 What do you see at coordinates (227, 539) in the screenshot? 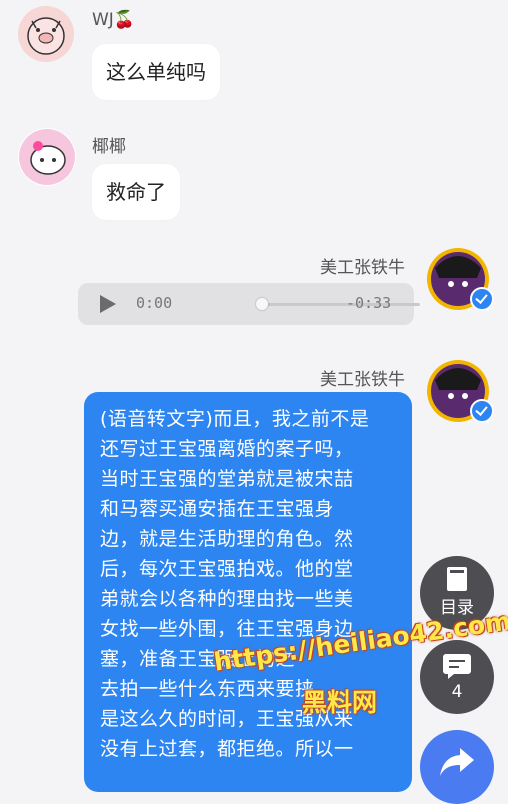
I see `transcript-line: 边，就是生活助理的角色。然` at bounding box center [227, 539].